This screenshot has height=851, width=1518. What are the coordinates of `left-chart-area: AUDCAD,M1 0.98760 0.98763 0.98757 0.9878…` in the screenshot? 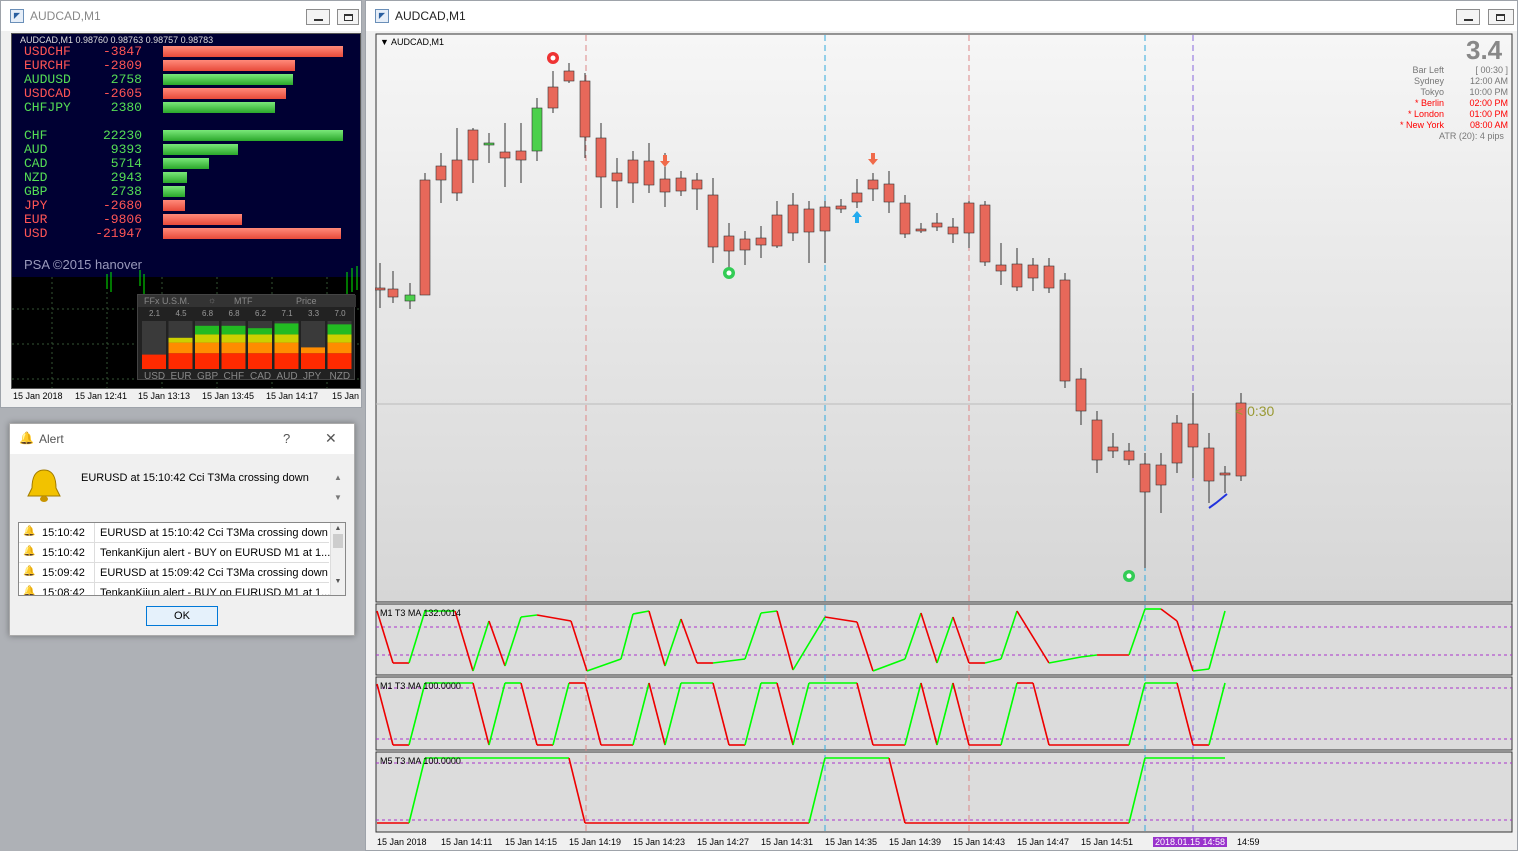 It's located at (186, 211).